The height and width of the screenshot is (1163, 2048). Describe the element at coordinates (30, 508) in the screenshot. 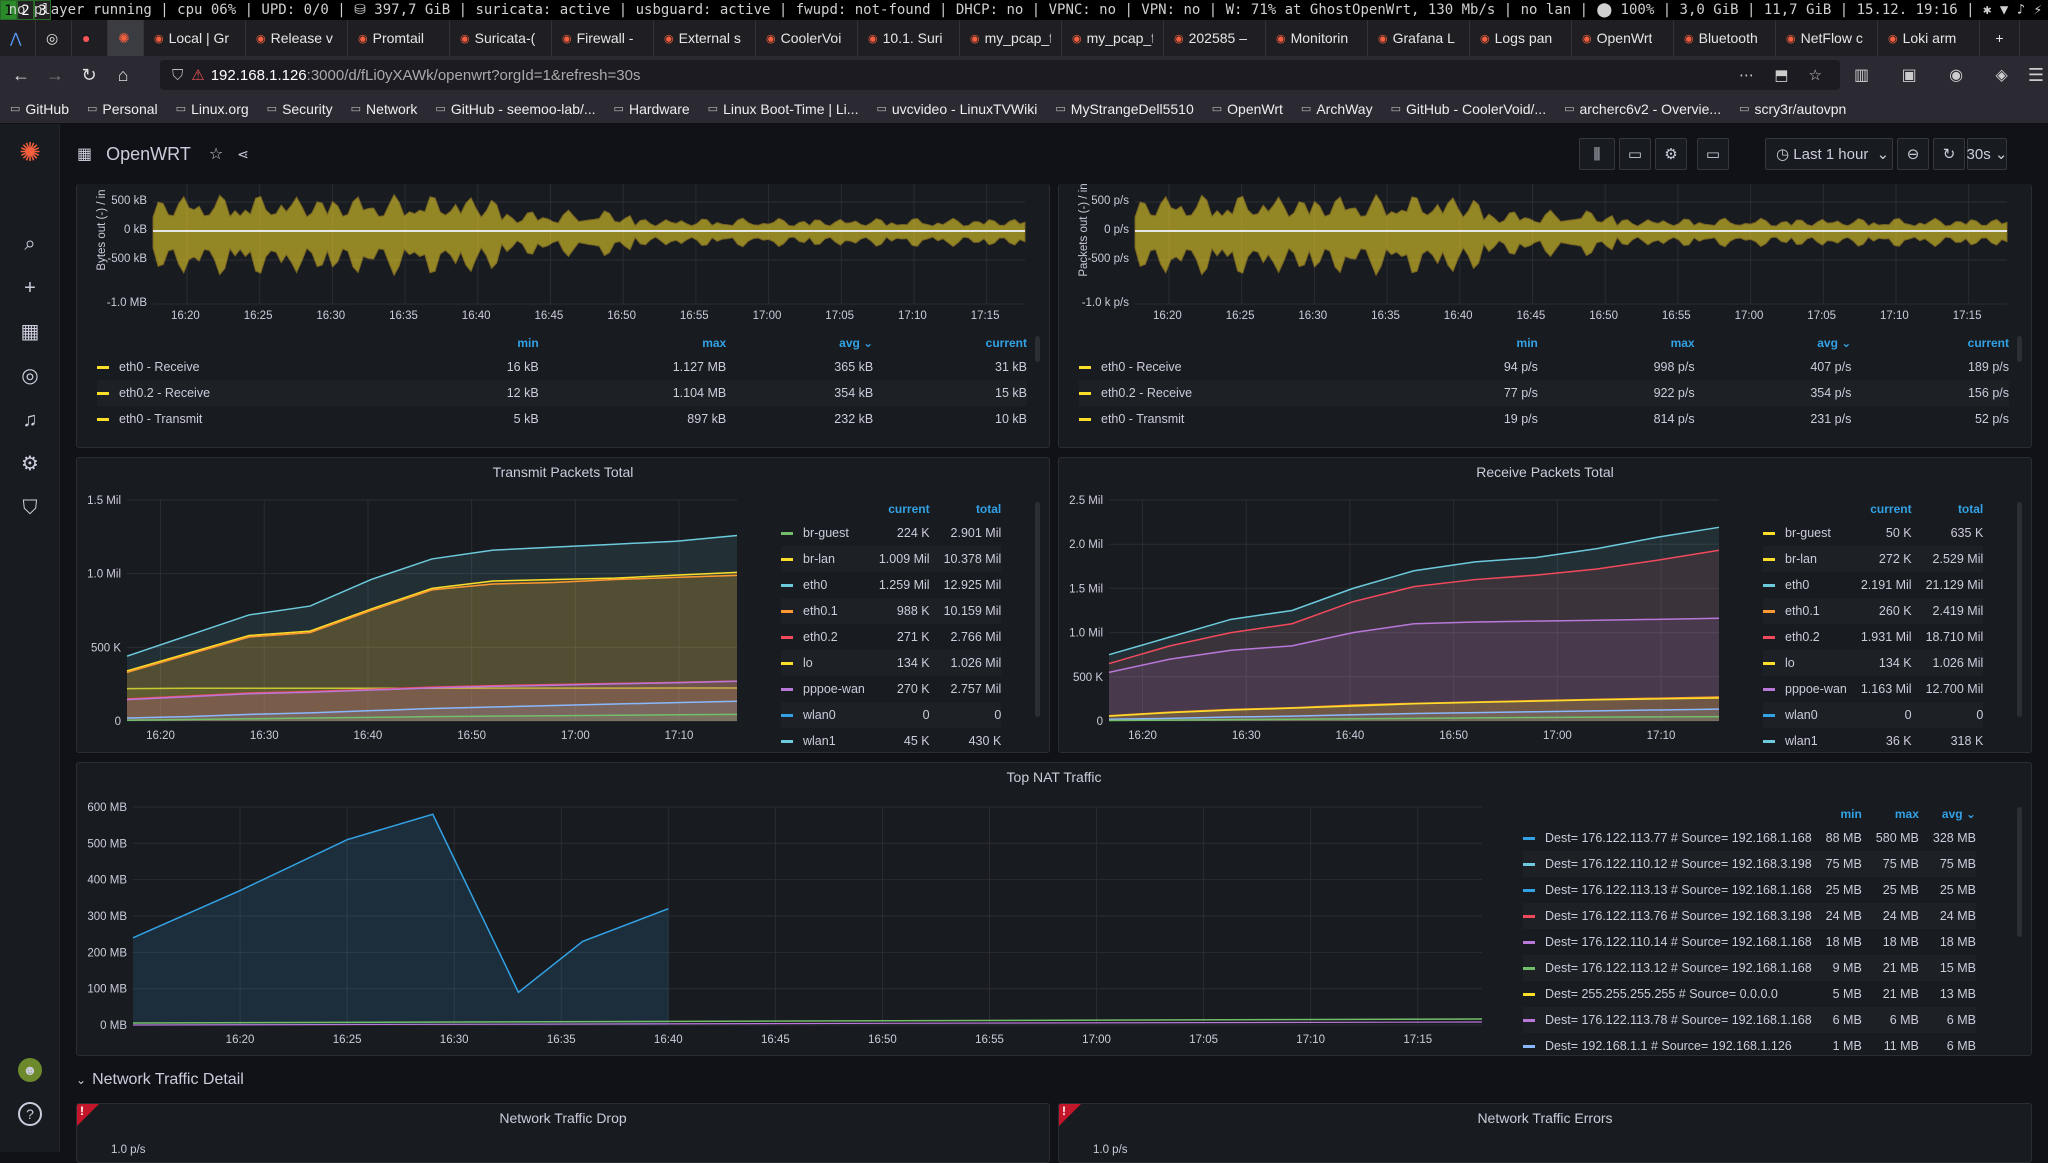

I see `shield-icon: ⛉` at that location.